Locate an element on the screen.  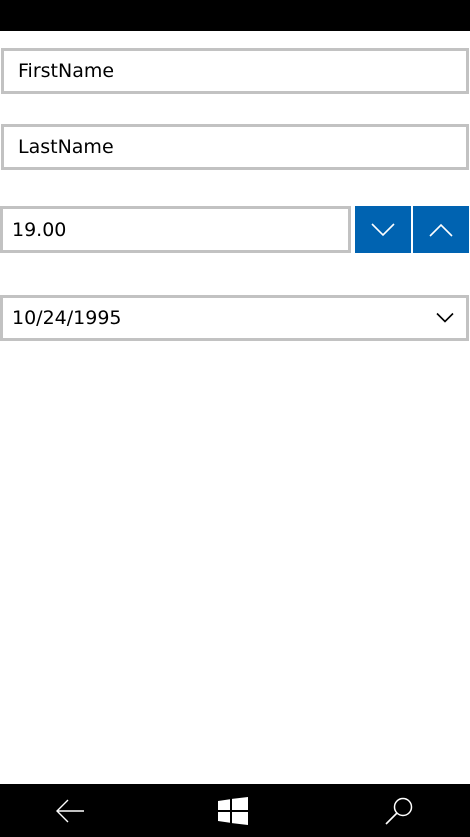
decrement-button is located at coordinates (383, 229).